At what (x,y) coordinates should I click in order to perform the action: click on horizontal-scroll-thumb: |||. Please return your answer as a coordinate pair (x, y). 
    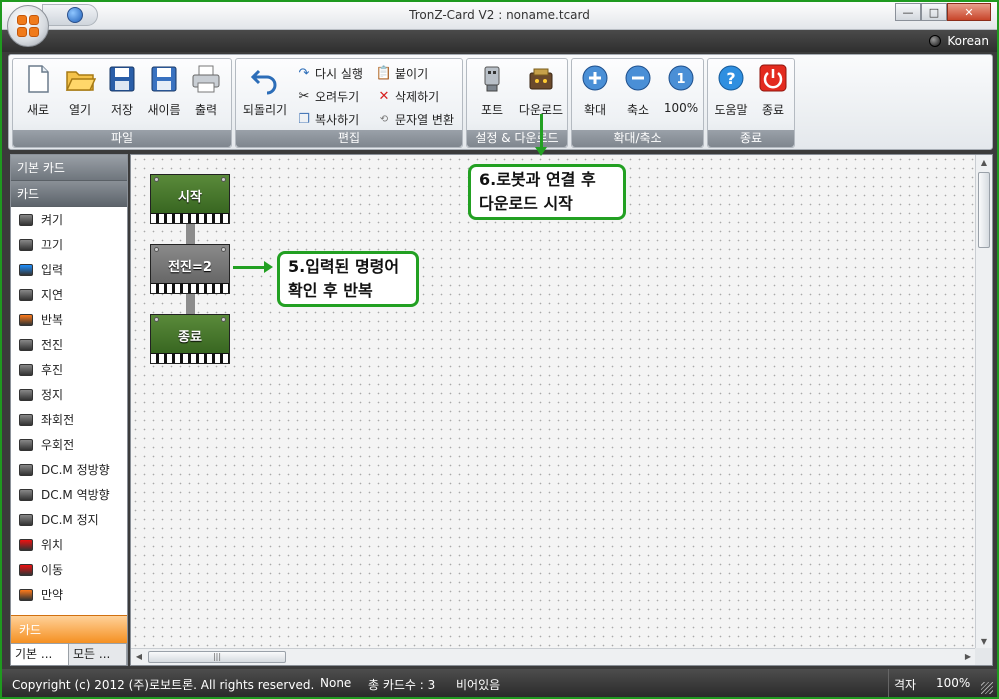
    Looking at the image, I should click on (217, 657).